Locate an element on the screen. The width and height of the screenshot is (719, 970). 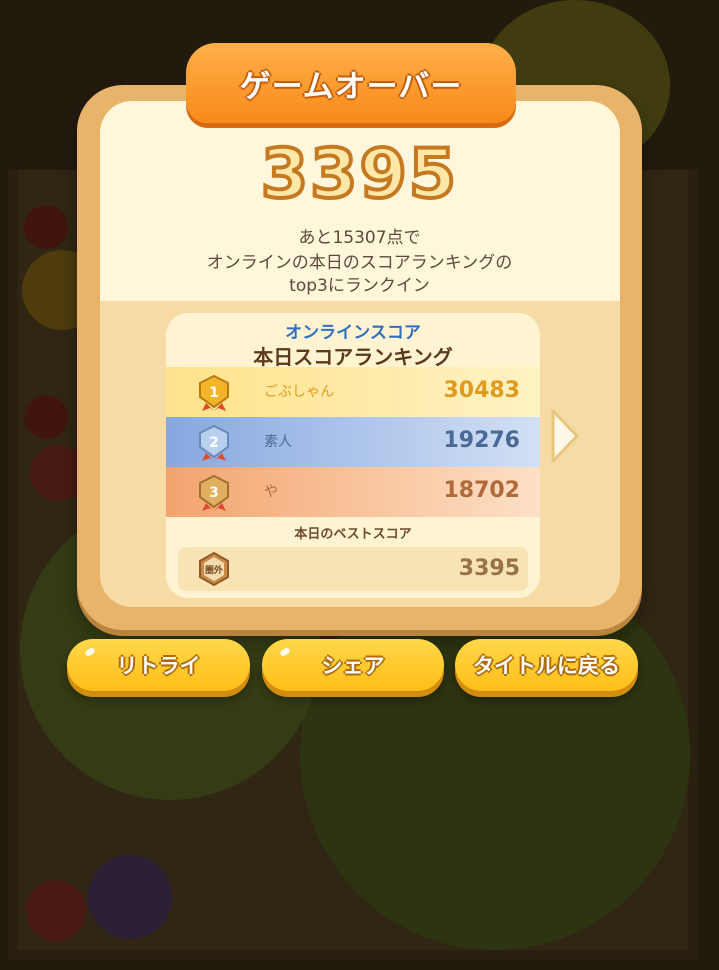
message-line-1: あと15307点で is located at coordinates (359, 238).